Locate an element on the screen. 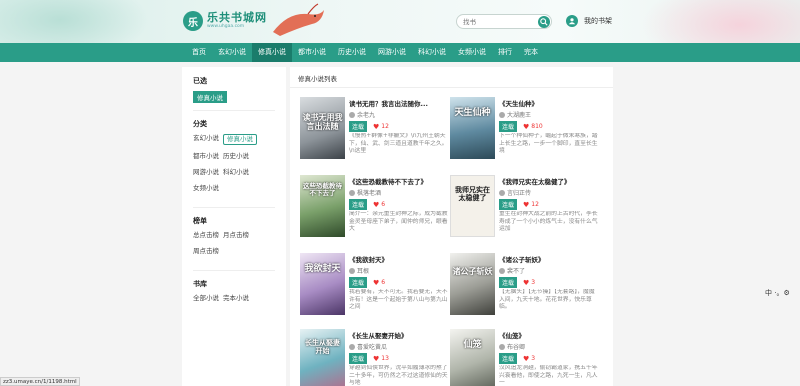  book-author: 喜爱吃黄瓜 is located at coordinates (372, 346).